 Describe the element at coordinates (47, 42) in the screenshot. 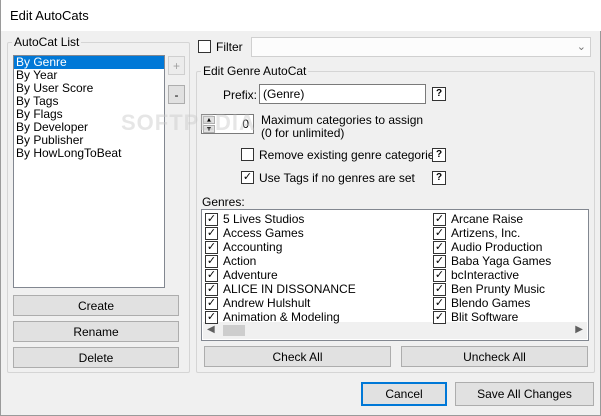

I see `autocat-list-legend: AutoCat List` at that location.